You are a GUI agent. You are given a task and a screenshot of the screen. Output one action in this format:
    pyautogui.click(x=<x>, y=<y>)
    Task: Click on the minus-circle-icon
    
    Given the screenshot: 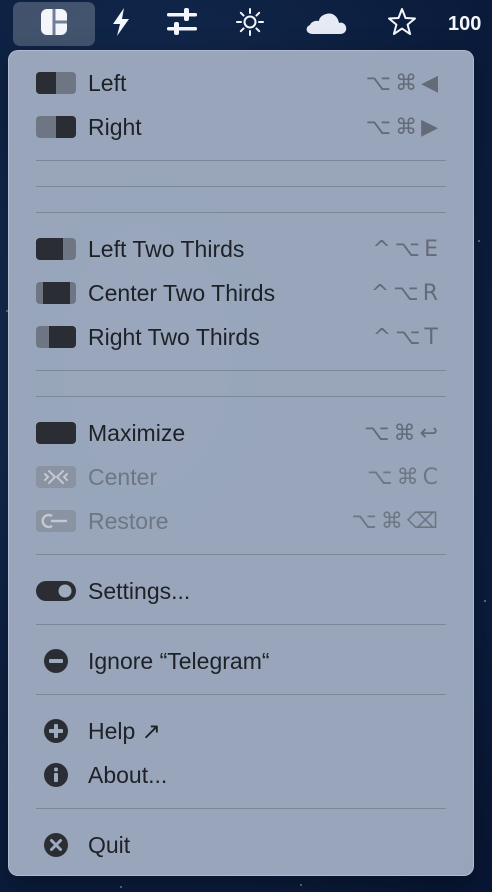 What is the action you would take?
    pyautogui.click(x=56, y=661)
    